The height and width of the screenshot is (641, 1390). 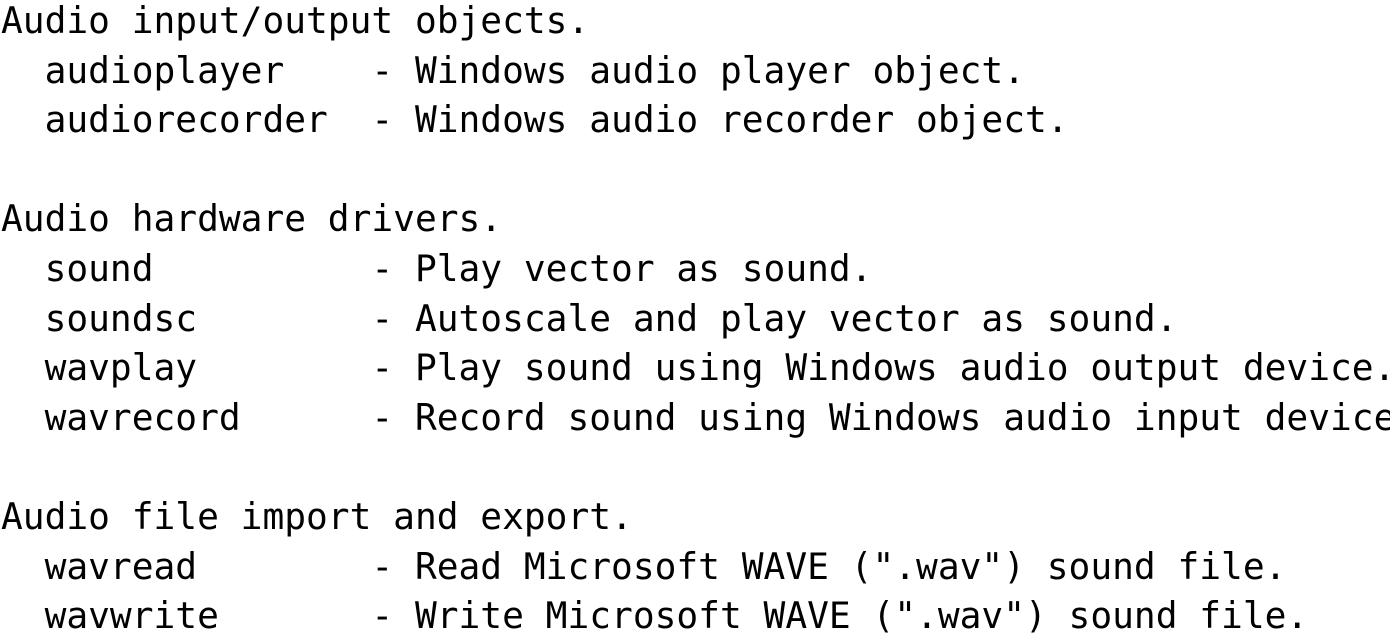 I want to click on entry-line-sound: sound - Play vector as sound., so click(x=437, y=268).